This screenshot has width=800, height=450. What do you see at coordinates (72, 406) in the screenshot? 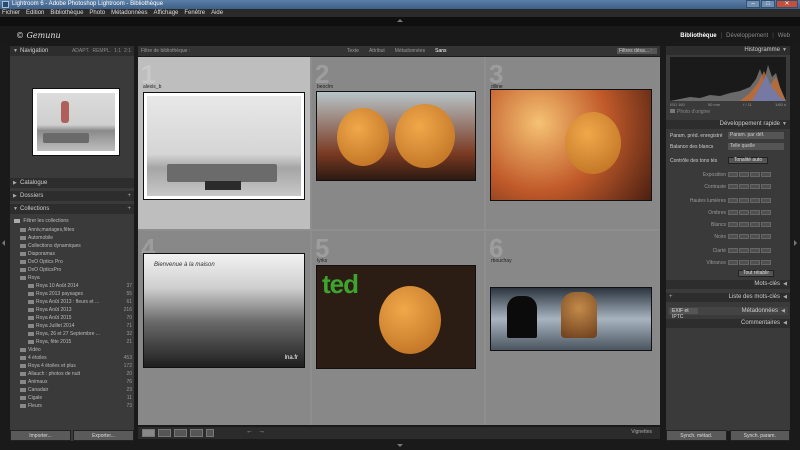
I see `collection-row: Fleurs 73` at bounding box center [72, 406].